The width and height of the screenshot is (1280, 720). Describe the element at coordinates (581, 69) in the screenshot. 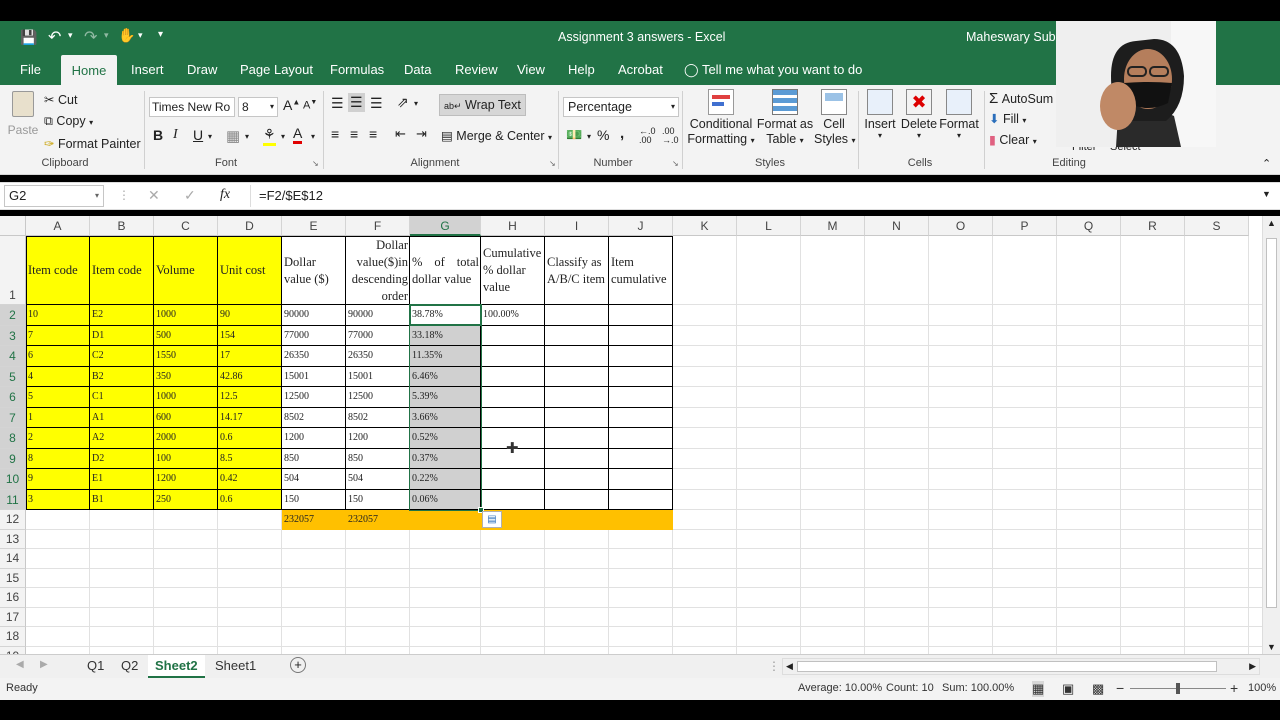

I see `tab-help: Help` at that location.